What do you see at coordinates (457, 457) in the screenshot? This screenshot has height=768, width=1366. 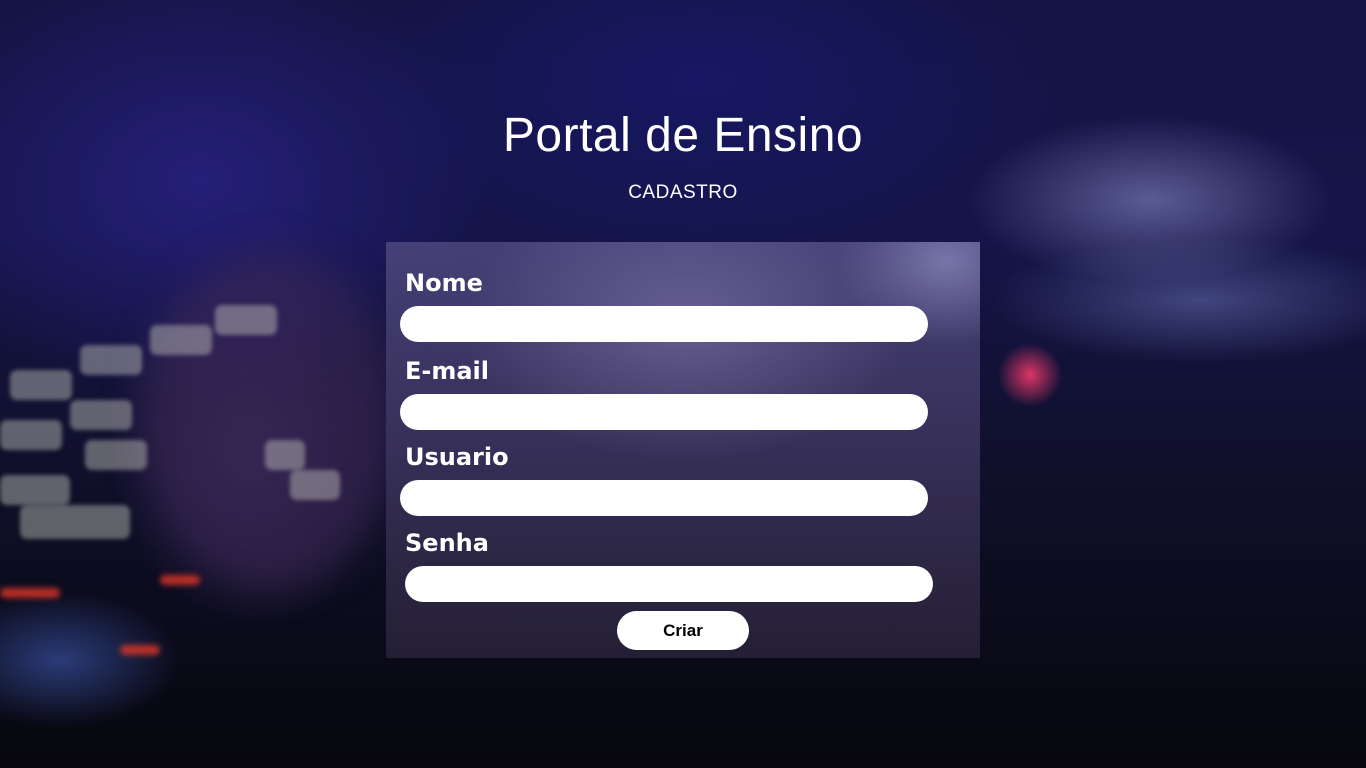 I see `username-label: Usuario` at bounding box center [457, 457].